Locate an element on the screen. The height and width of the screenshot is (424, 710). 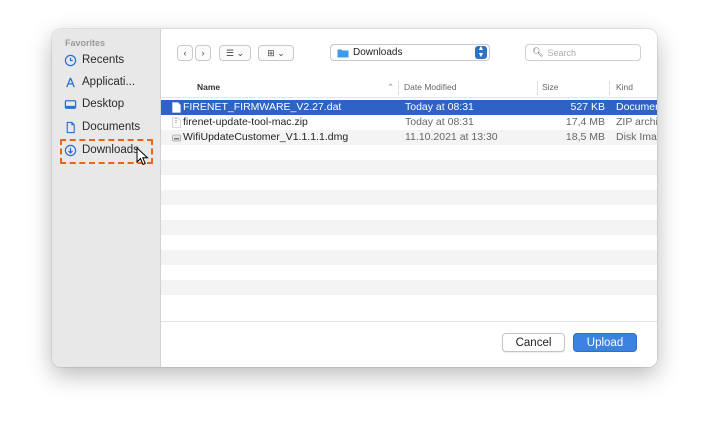
toolbar: ‹ › ☰ ⌄ ⊞ ⌄ Downloads ▲ ▼ 🔍︎ Search is located at coordinates (409, 52).